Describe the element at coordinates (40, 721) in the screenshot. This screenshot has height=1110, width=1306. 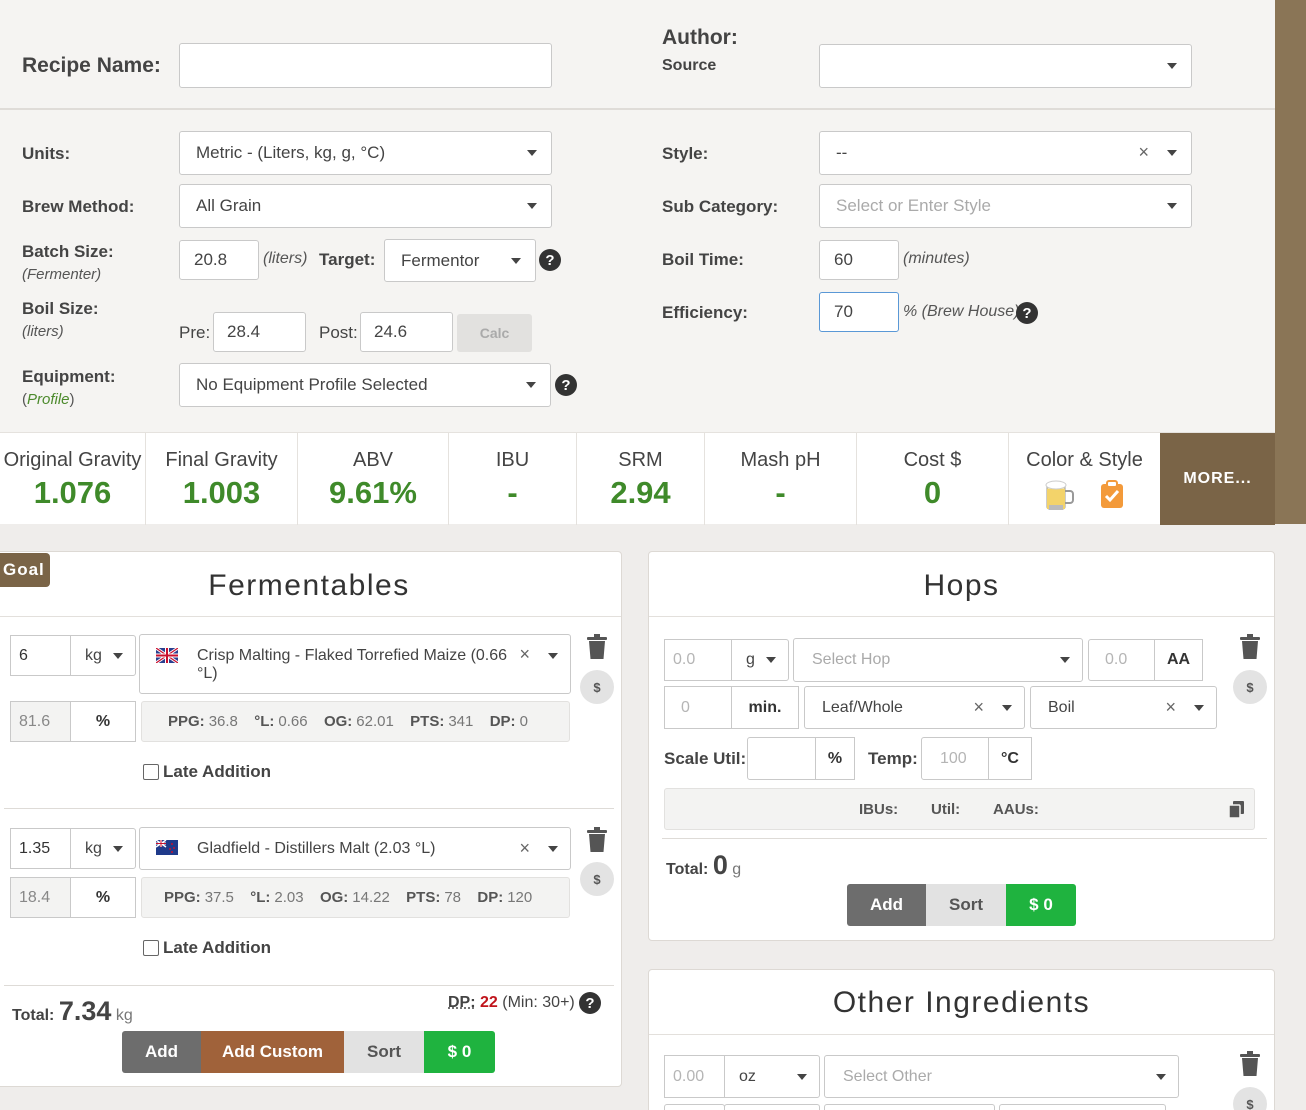
I see `fermentable-percent-input: 81.6` at that location.